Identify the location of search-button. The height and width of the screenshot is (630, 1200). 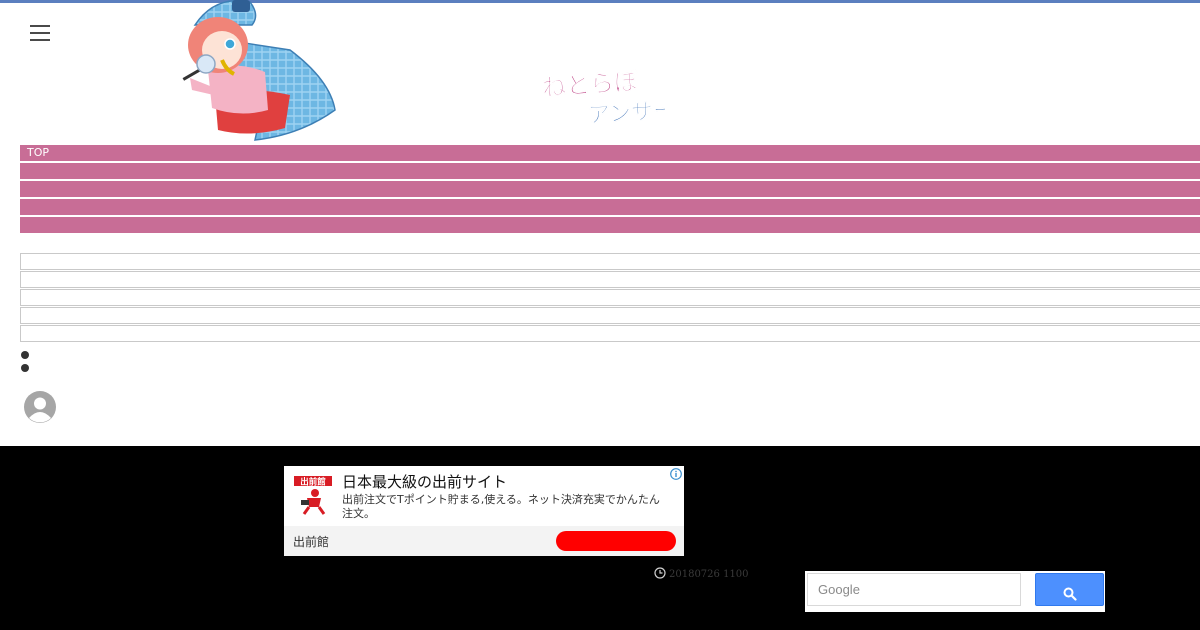
(1069, 589).